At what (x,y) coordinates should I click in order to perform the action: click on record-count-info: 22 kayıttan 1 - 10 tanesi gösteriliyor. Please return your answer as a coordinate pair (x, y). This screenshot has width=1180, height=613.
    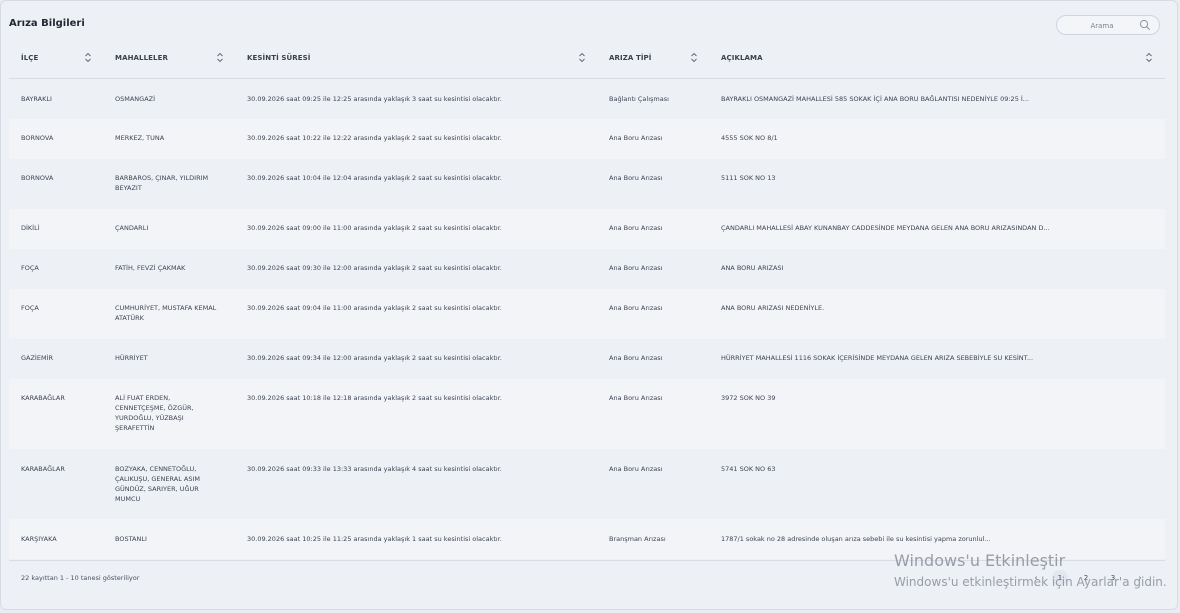
    Looking at the image, I should click on (80, 578).